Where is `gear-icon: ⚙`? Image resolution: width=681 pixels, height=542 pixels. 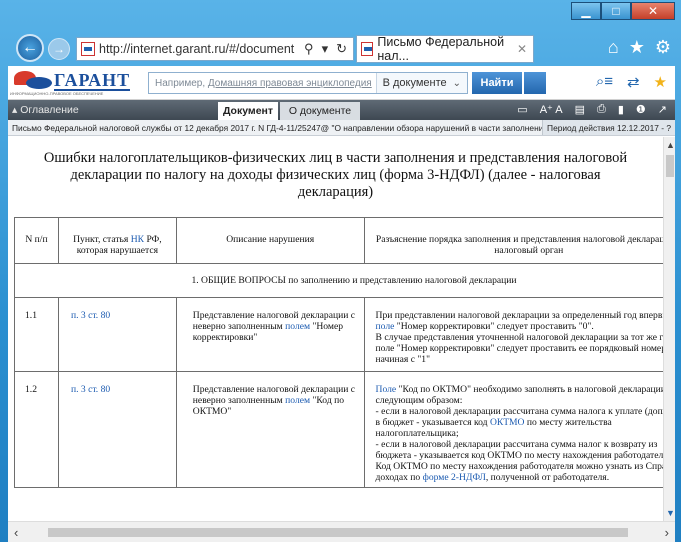 gear-icon: ⚙ is located at coordinates (663, 47).